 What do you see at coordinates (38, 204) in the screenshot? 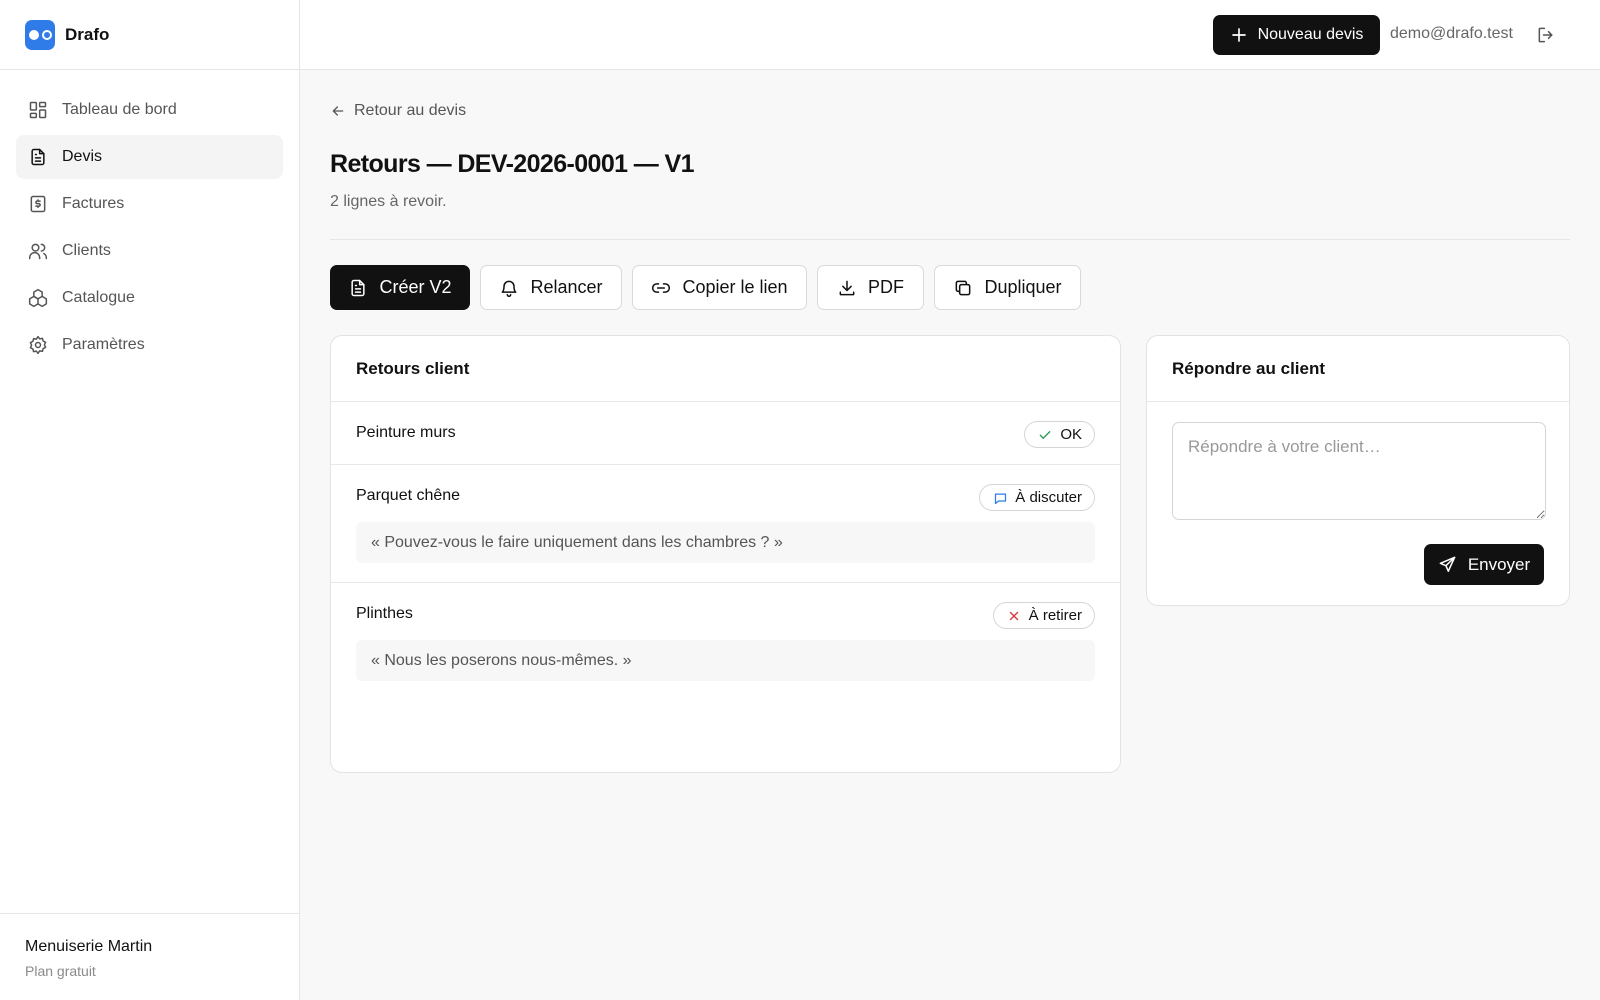
I see `invoice-icon` at bounding box center [38, 204].